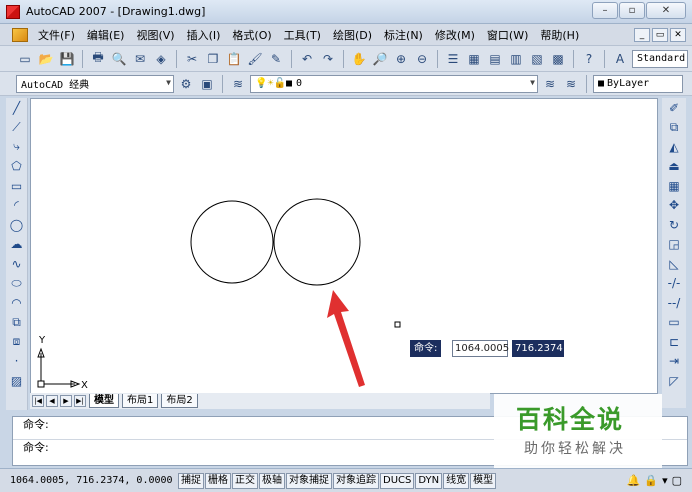 The width and height of the screenshot is (692, 492). I want to click on menu-dimension: 标注(N), so click(403, 35).